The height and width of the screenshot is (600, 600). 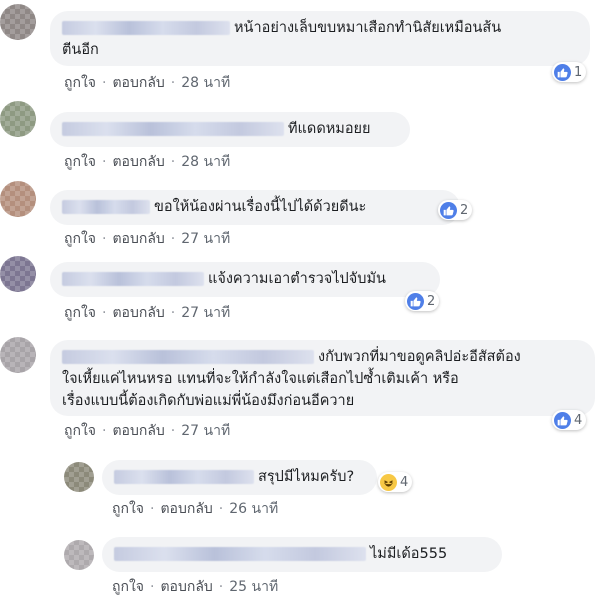 What do you see at coordinates (409, 554) in the screenshot?
I see `reply-text: ไม่มีเด้อ555` at bounding box center [409, 554].